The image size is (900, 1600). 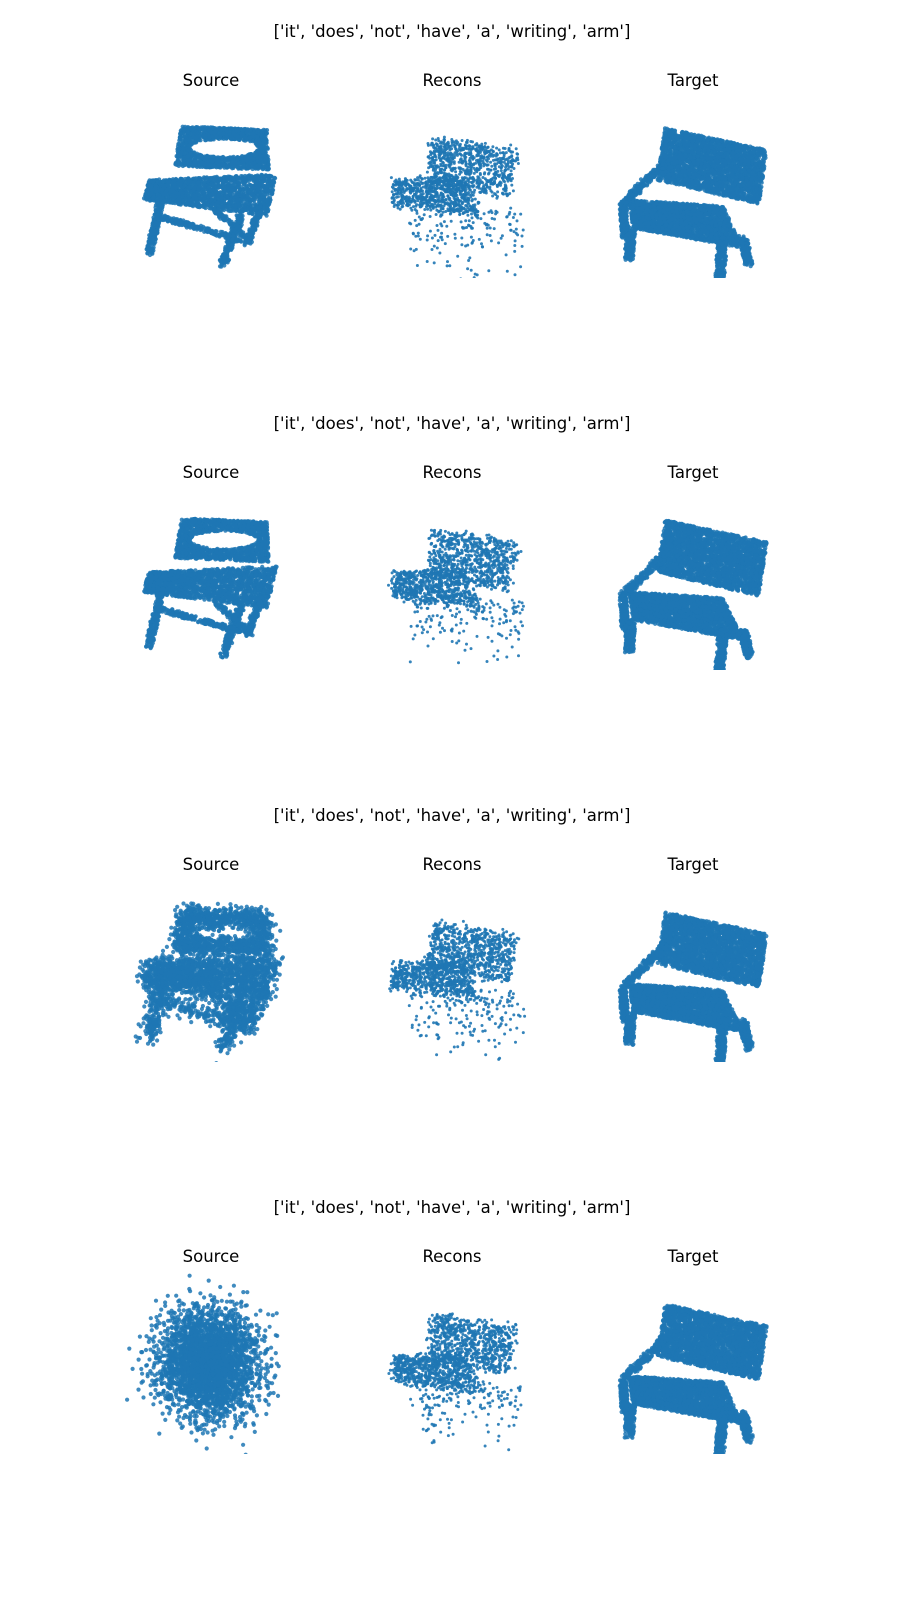 I want to click on blurred-chair-point-cloud-icon, so click(x=209, y=981).